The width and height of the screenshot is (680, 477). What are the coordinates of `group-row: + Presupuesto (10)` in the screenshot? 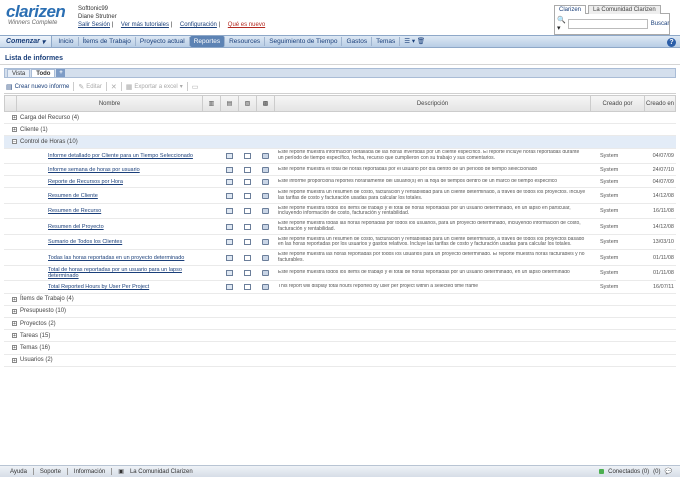 It's located at (340, 312).